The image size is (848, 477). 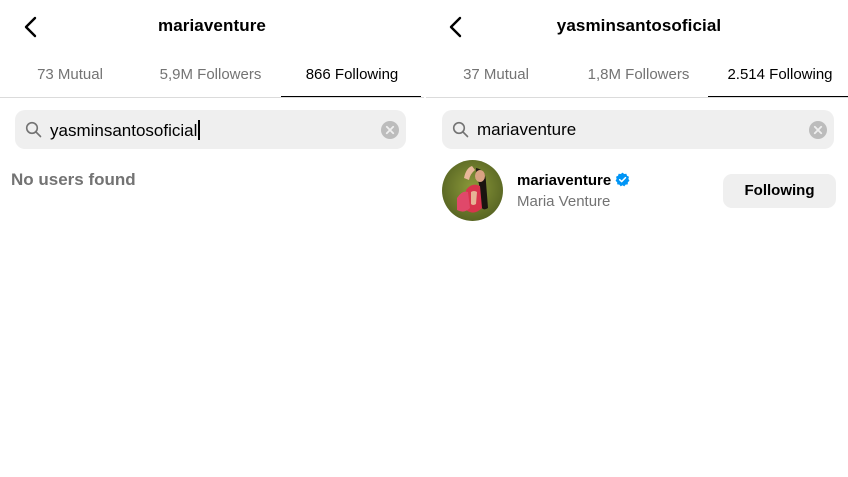 I want to click on page-title: mariaventure, so click(x=212, y=25).